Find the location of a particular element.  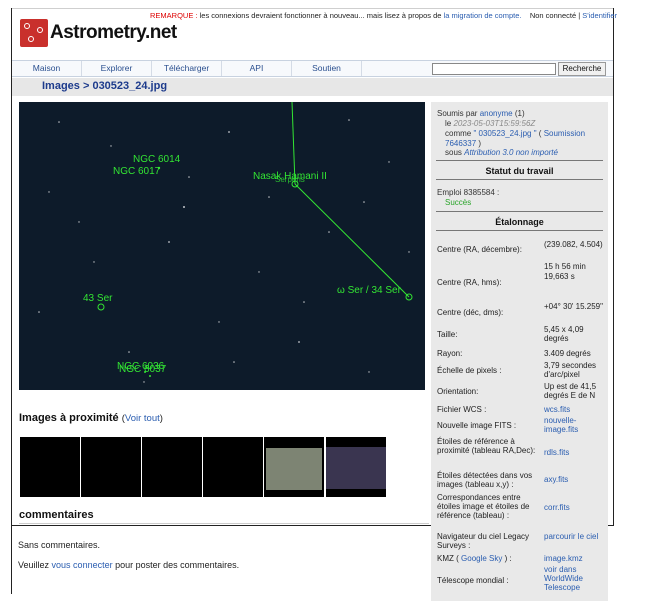

calib-label-center-hms: Centre (RA, hms): is located at coordinates (469, 282).